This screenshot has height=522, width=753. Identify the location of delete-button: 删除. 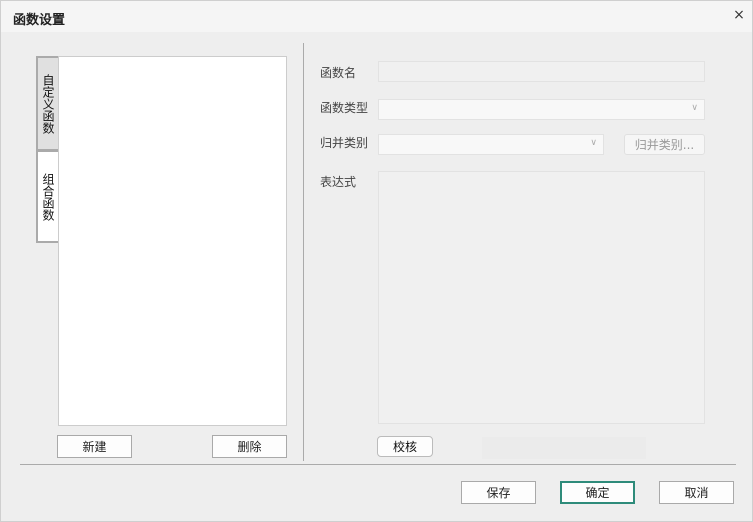
(249, 446).